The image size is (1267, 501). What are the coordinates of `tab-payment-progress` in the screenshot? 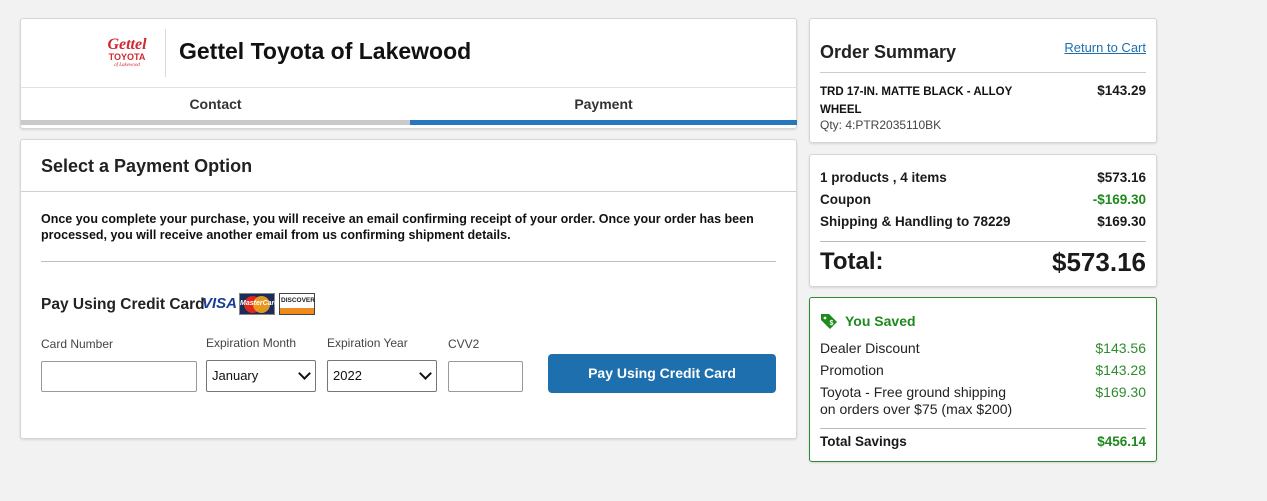 It's located at (603, 122).